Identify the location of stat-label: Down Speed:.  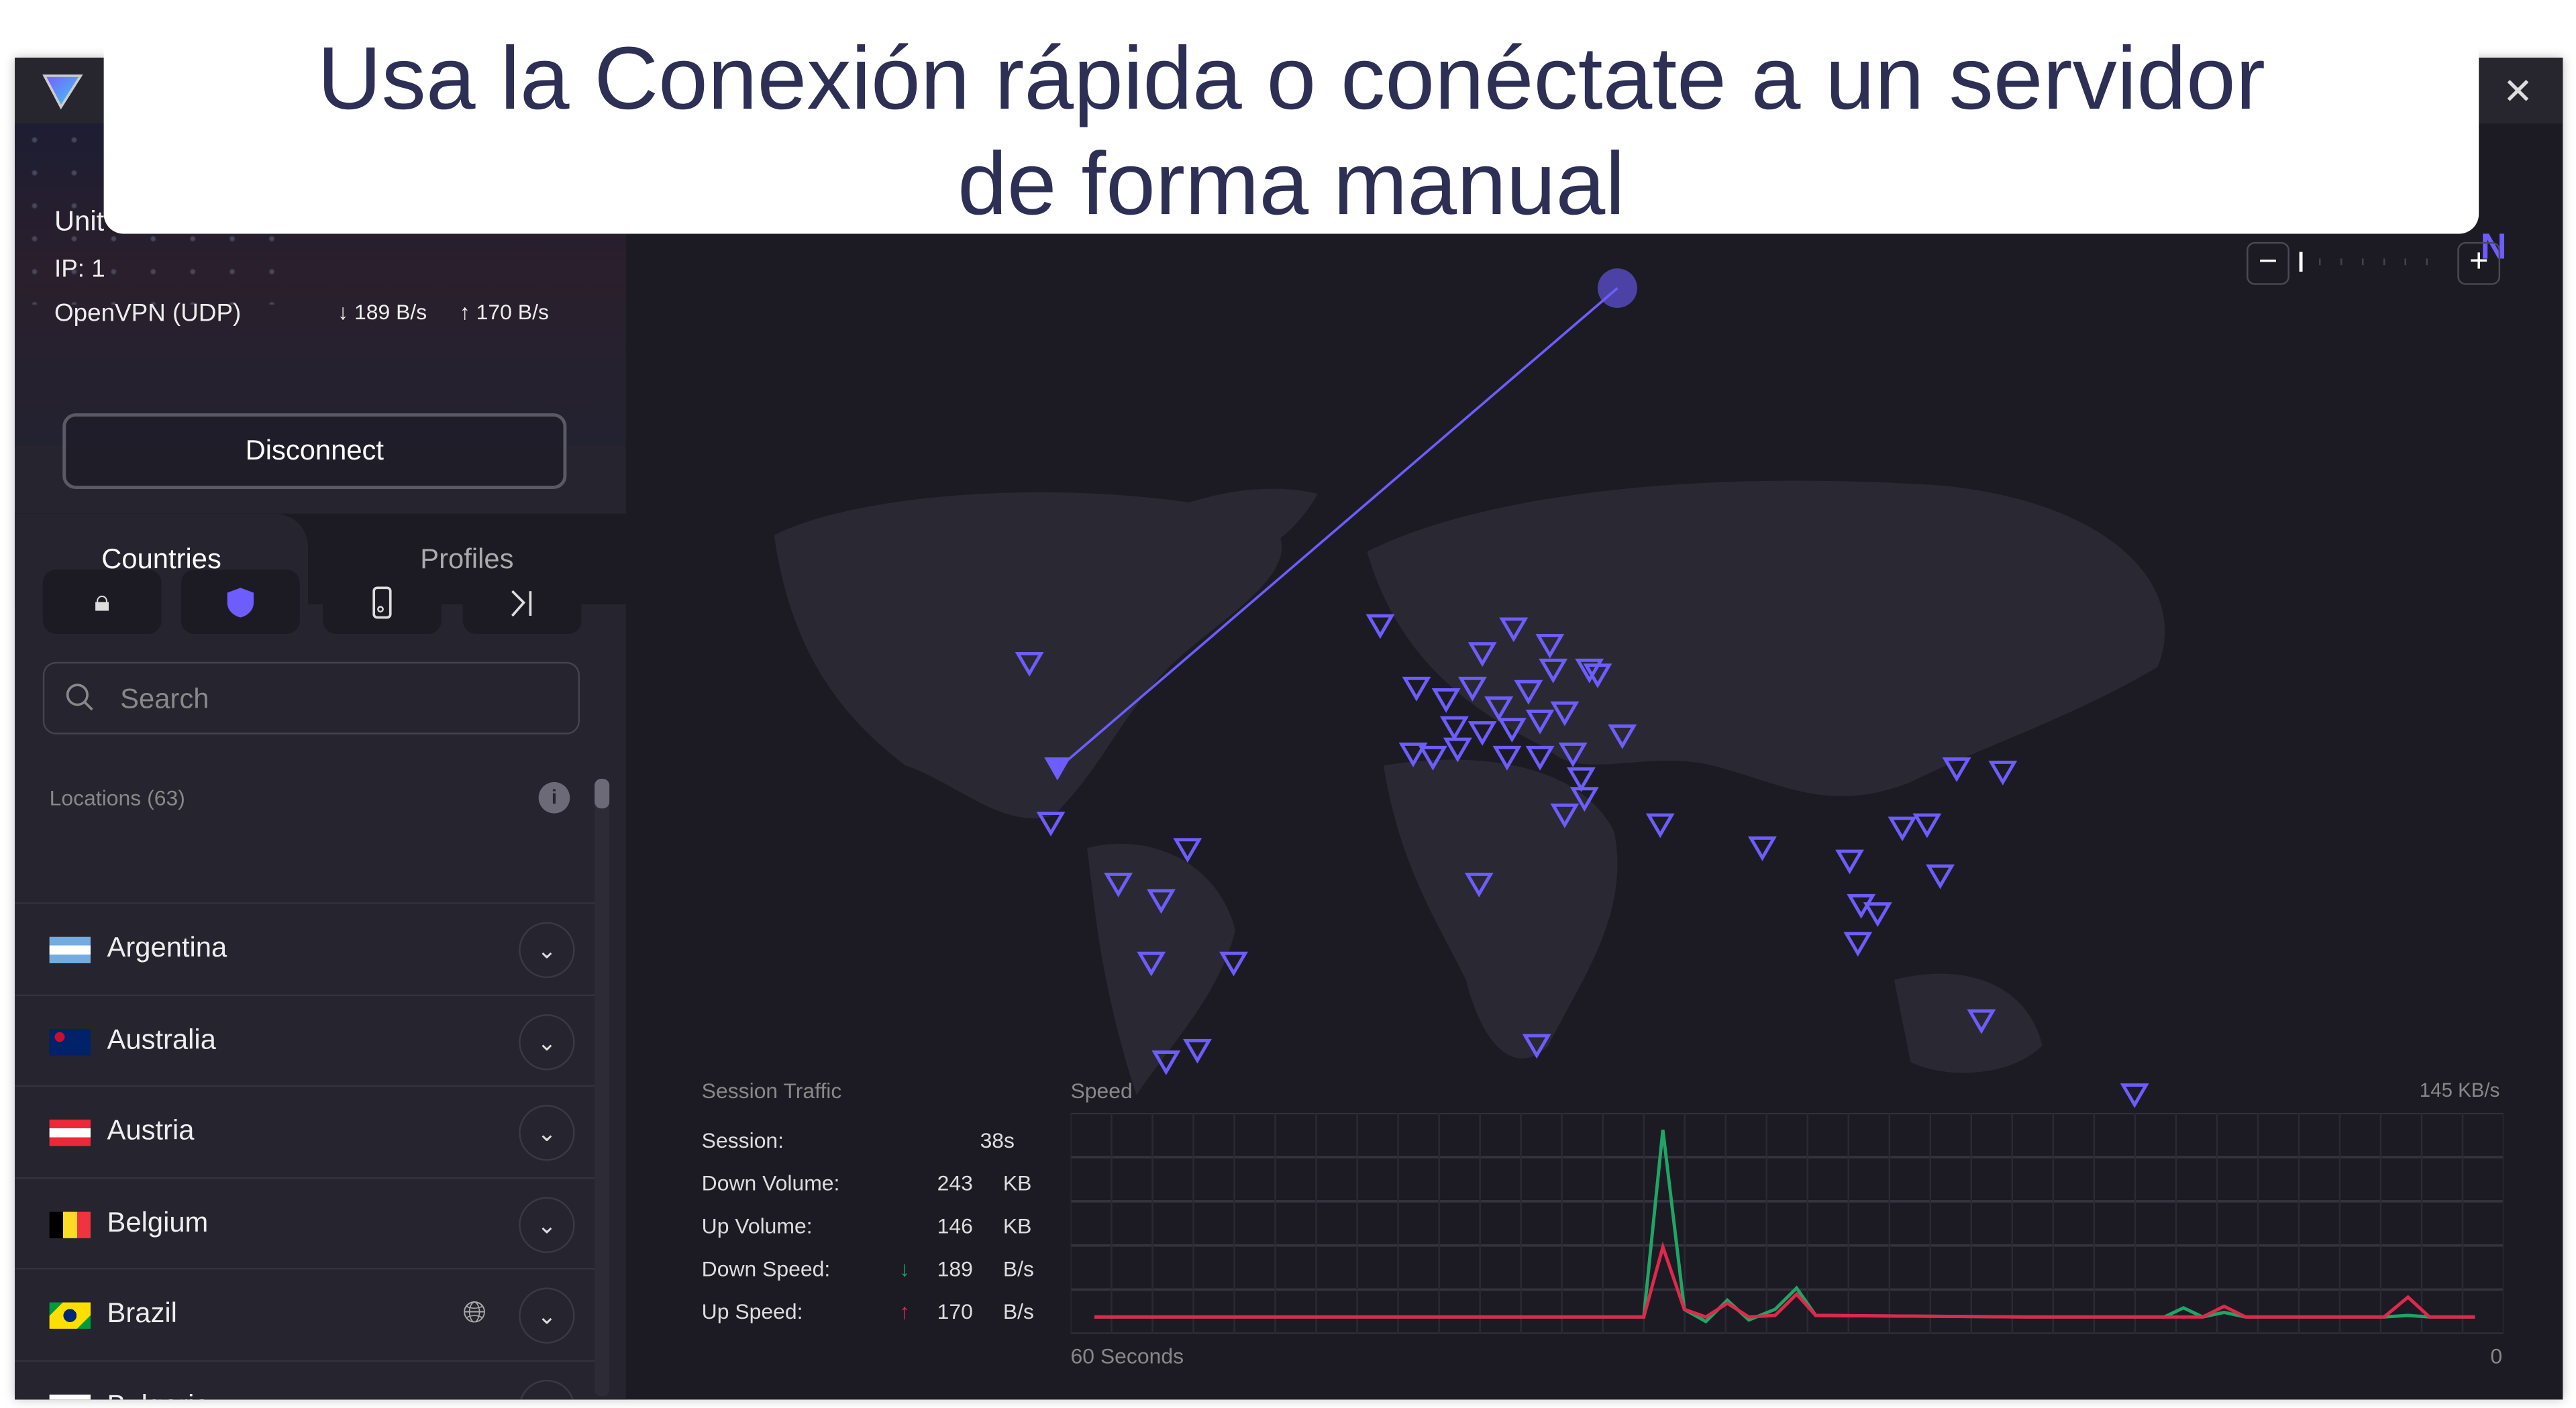
(766, 1268).